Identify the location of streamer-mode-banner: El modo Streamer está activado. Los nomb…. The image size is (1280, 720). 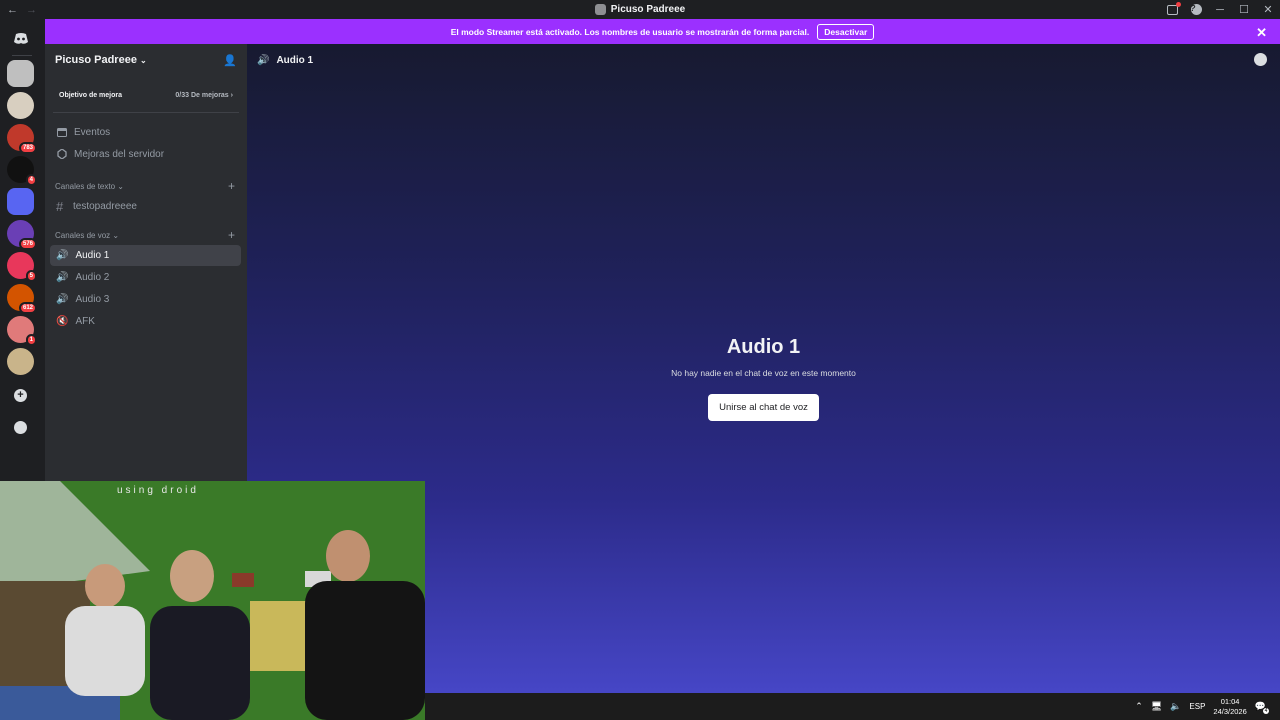
(662, 31).